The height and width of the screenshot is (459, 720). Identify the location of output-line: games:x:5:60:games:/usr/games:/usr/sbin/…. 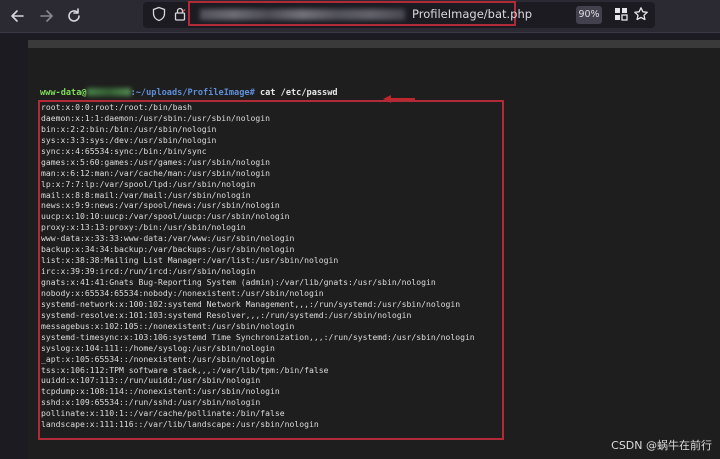
(156, 161).